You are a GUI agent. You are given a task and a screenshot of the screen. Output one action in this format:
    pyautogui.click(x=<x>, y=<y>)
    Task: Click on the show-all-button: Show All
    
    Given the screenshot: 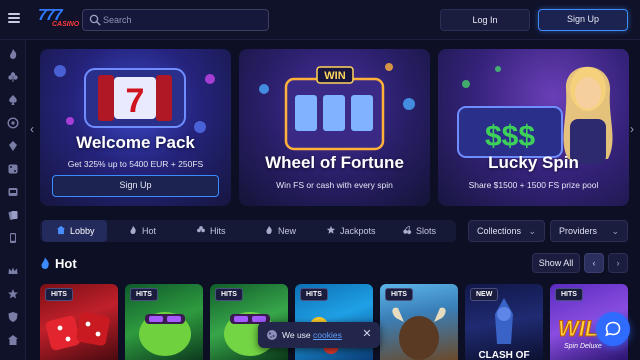 What is the action you would take?
    pyautogui.click(x=556, y=263)
    